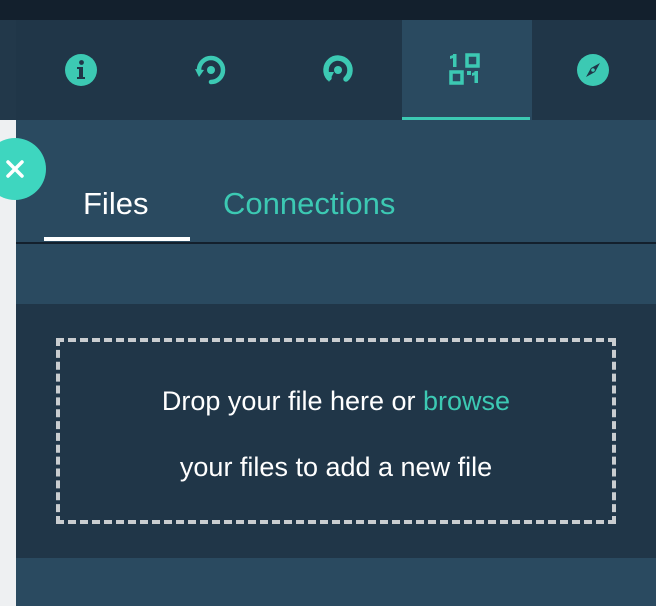 Image resolution: width=656 pixels, height=606 pixels. I want to click on close-icon, so click(15, 169).